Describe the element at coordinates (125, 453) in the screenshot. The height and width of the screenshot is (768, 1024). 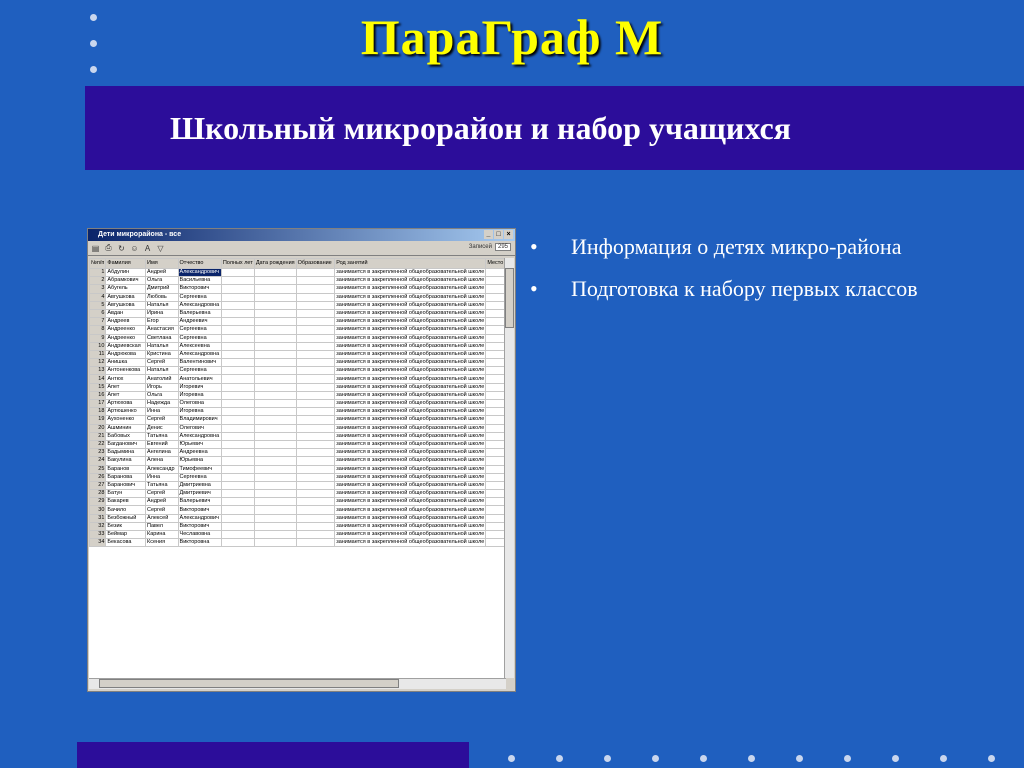
I see `table-cell: Бадымина` at that location.